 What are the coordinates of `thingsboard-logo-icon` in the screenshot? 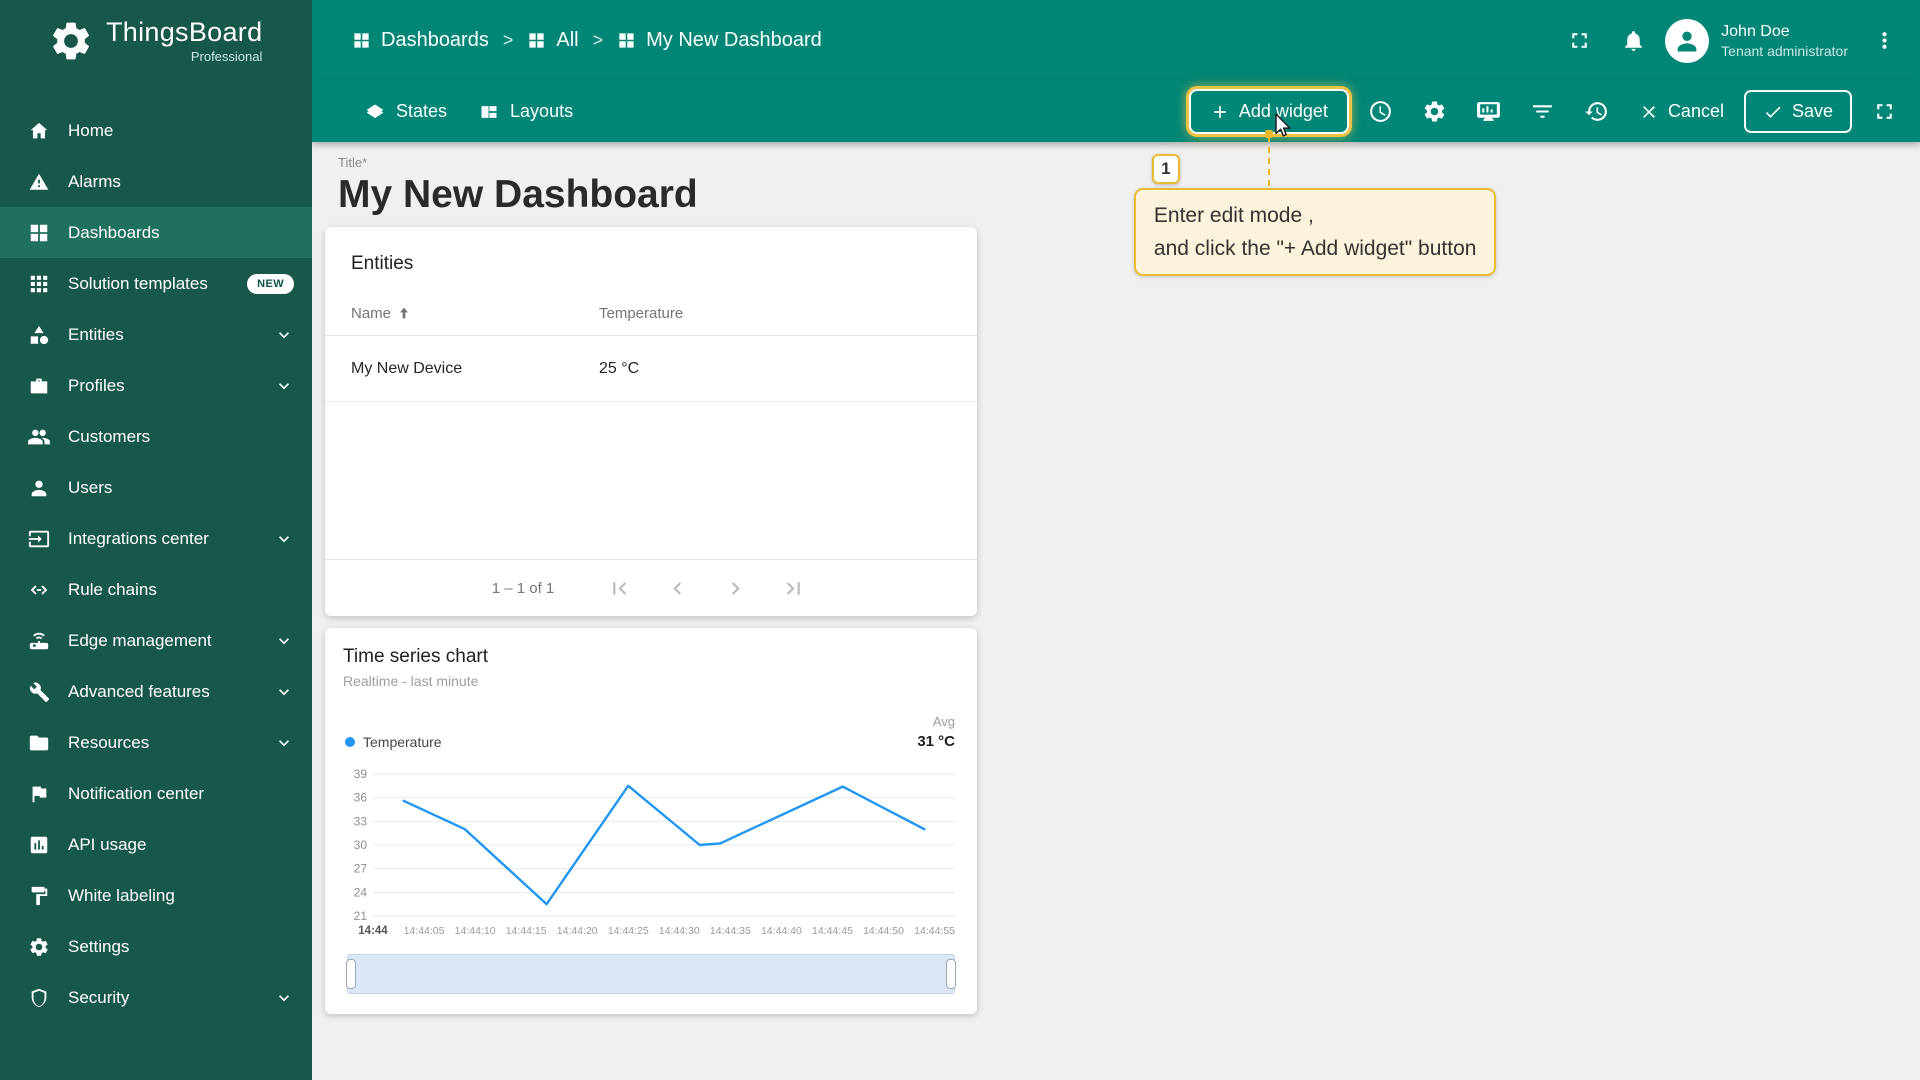 It's located at (71, 41).